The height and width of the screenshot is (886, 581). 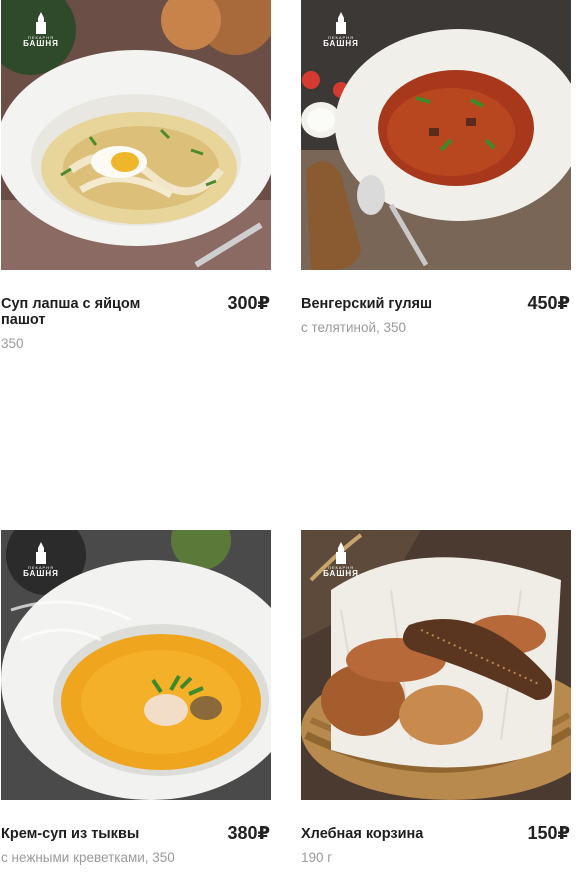 What do you see at coordinates (93, 834) in the screenshot?
I see `product-title: Крем-суп из тыквы` at bounding box center [93, 834].